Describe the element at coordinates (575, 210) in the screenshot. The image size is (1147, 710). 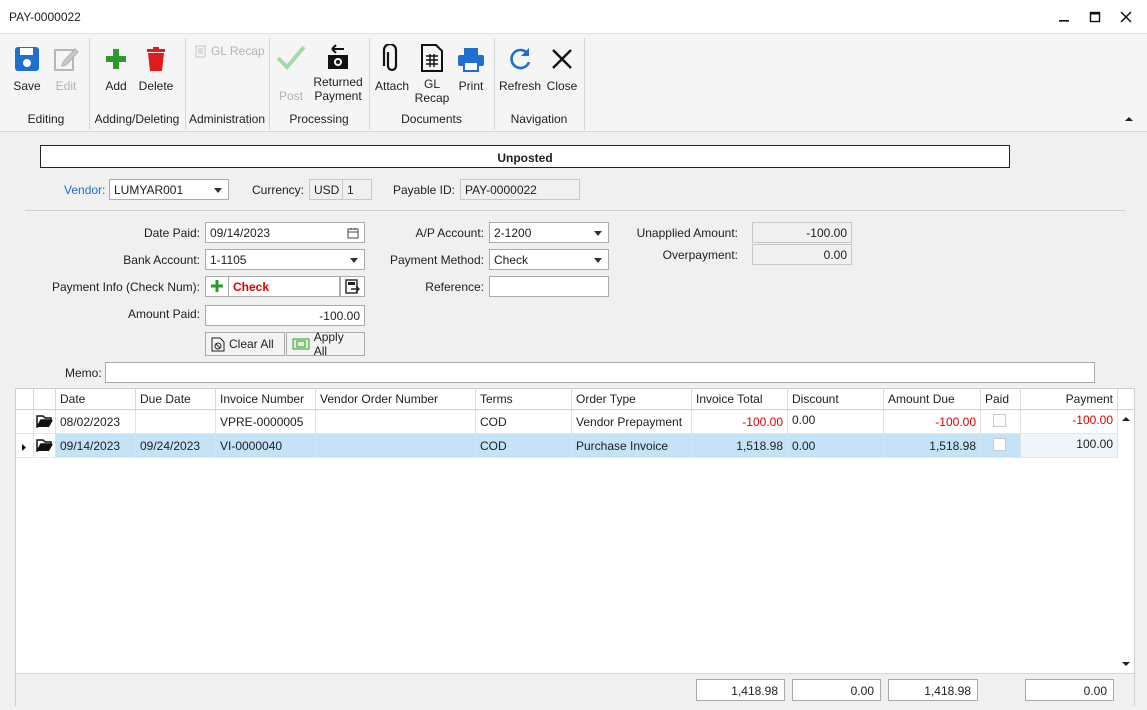
I see `divider` at that location.